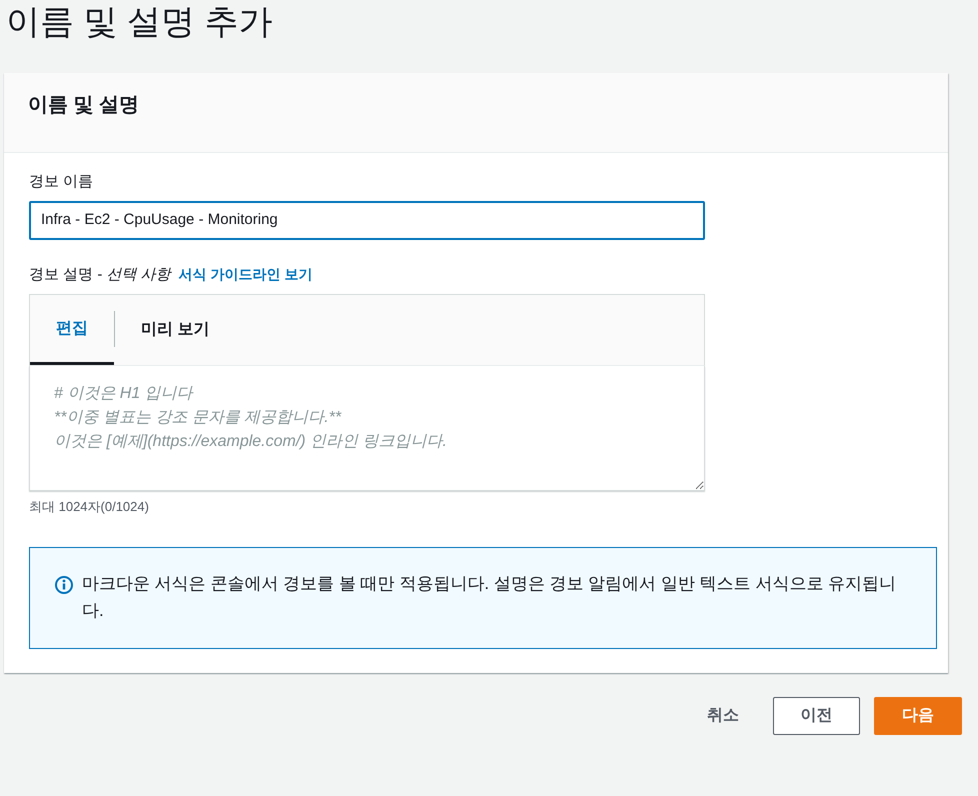 The height and width of the screenshot is (796, 978). What do you see at coordinates (723, 716) in the screenshot?
I see `cancel-button: 취소` at bounding box center [723, 716].